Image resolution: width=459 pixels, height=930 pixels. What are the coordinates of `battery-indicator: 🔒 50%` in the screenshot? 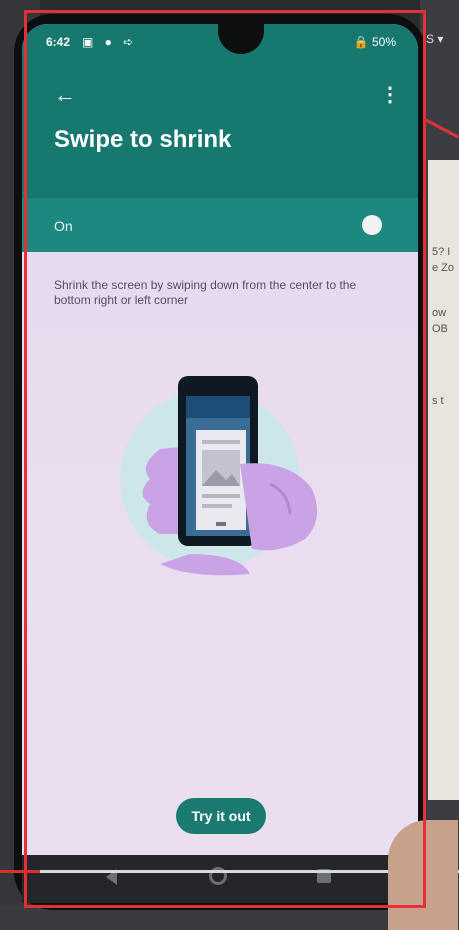 It's located at (374, 42).